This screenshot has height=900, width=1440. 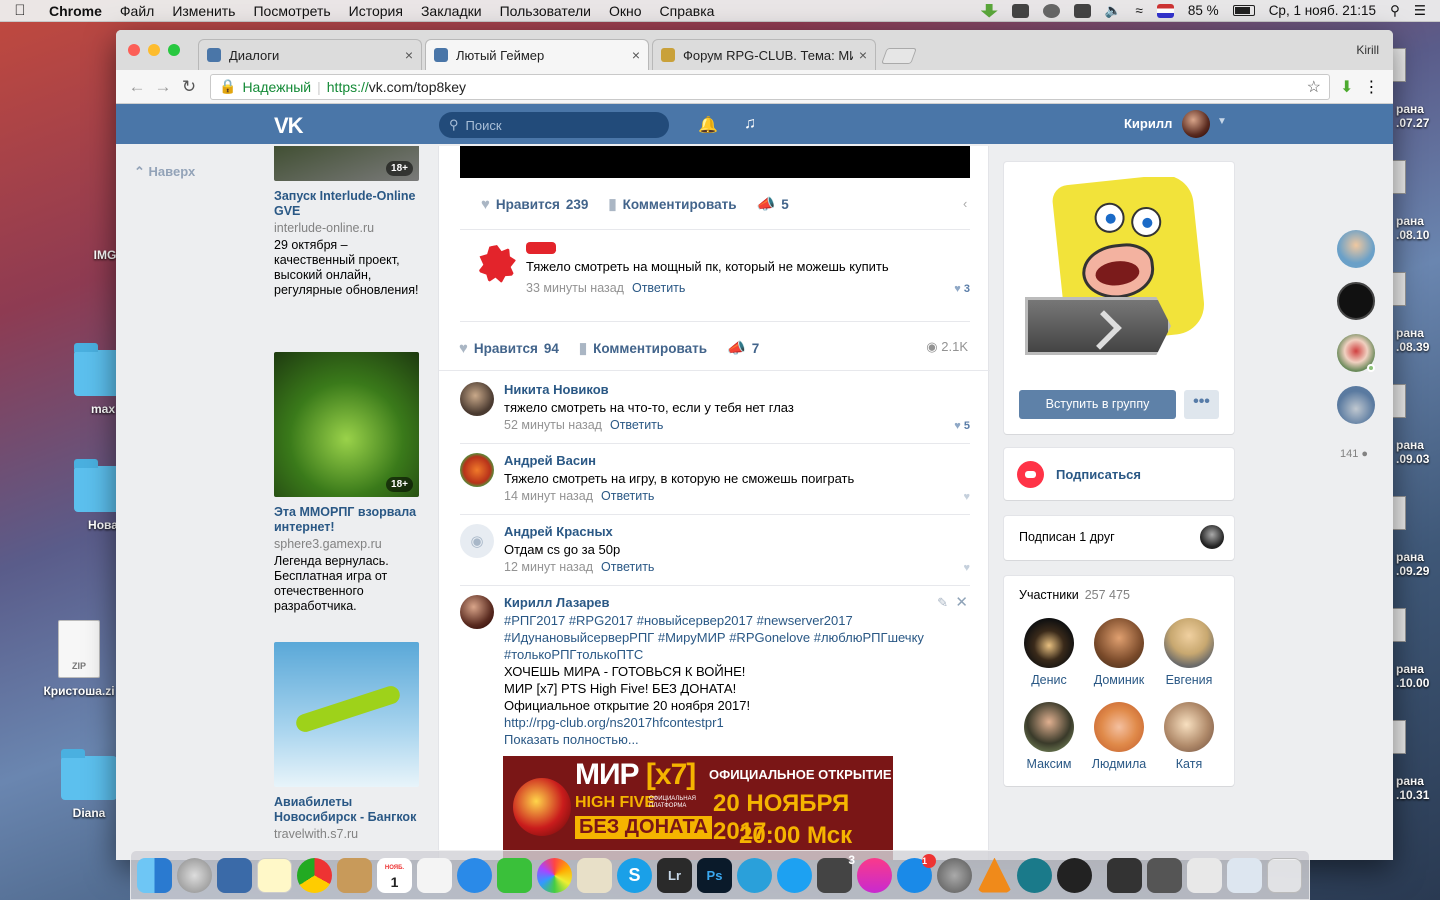 I want to click on back-to-top-button: ⌃ Наверх, so click(x=164, y=172).